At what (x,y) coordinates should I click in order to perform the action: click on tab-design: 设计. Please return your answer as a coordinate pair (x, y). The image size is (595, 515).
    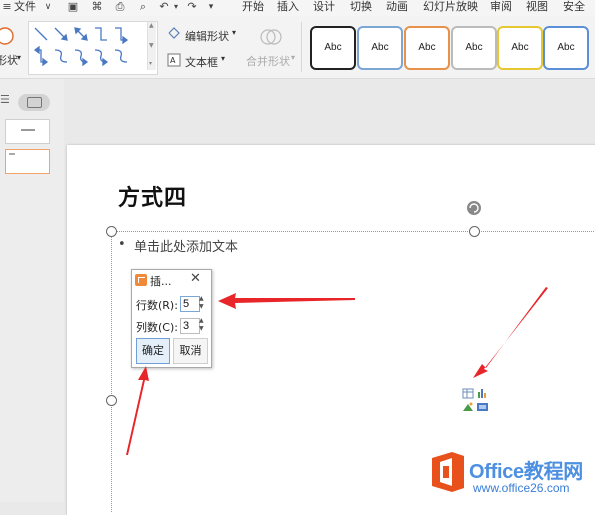
    Looking at the image, I should click on (324, 7).